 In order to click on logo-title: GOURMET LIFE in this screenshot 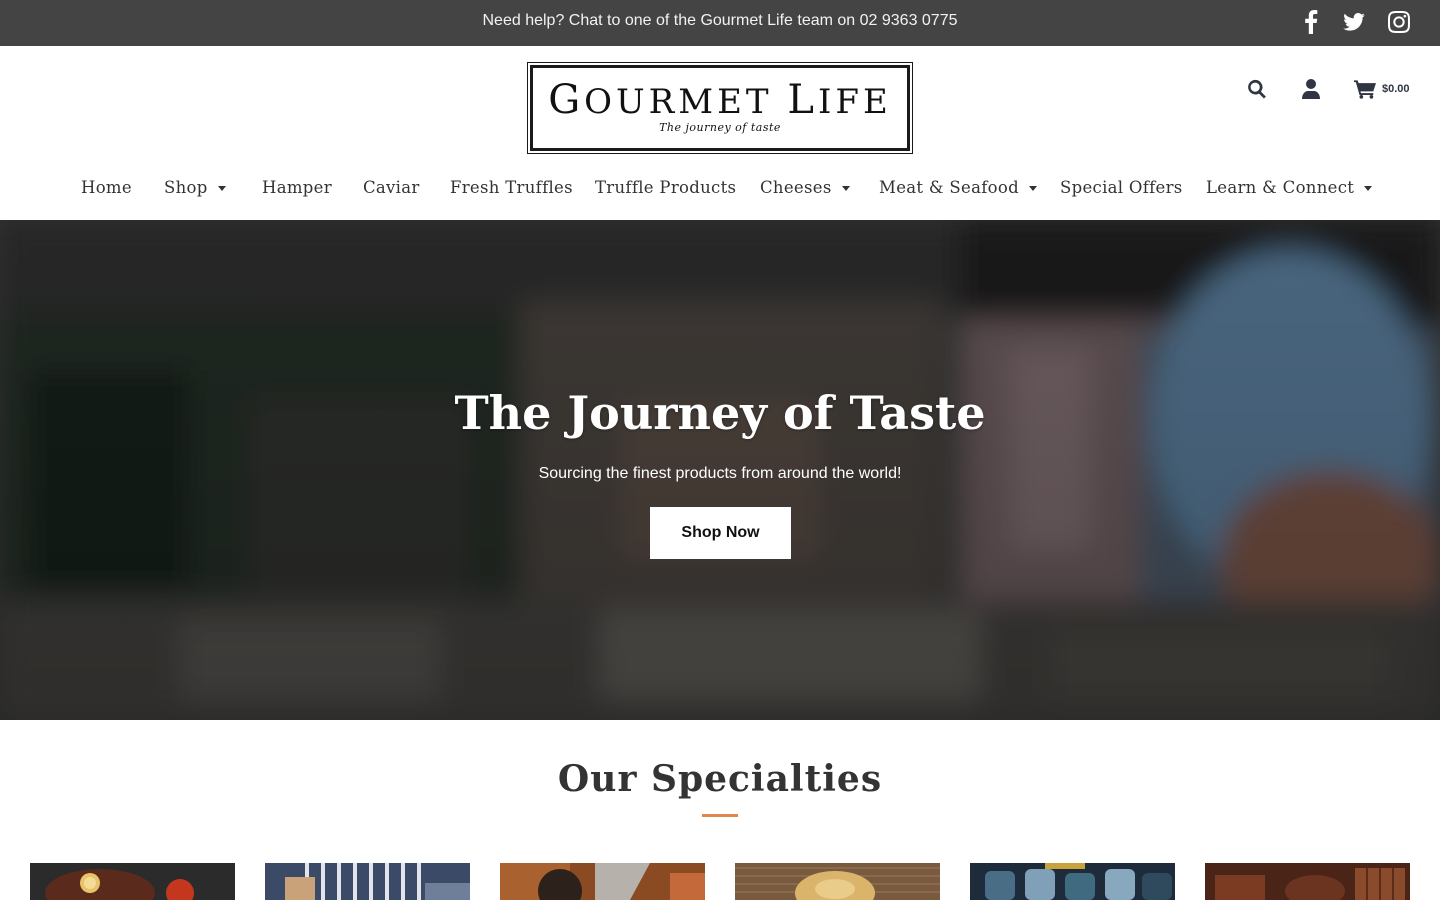, I will do `click(720, 100)`.